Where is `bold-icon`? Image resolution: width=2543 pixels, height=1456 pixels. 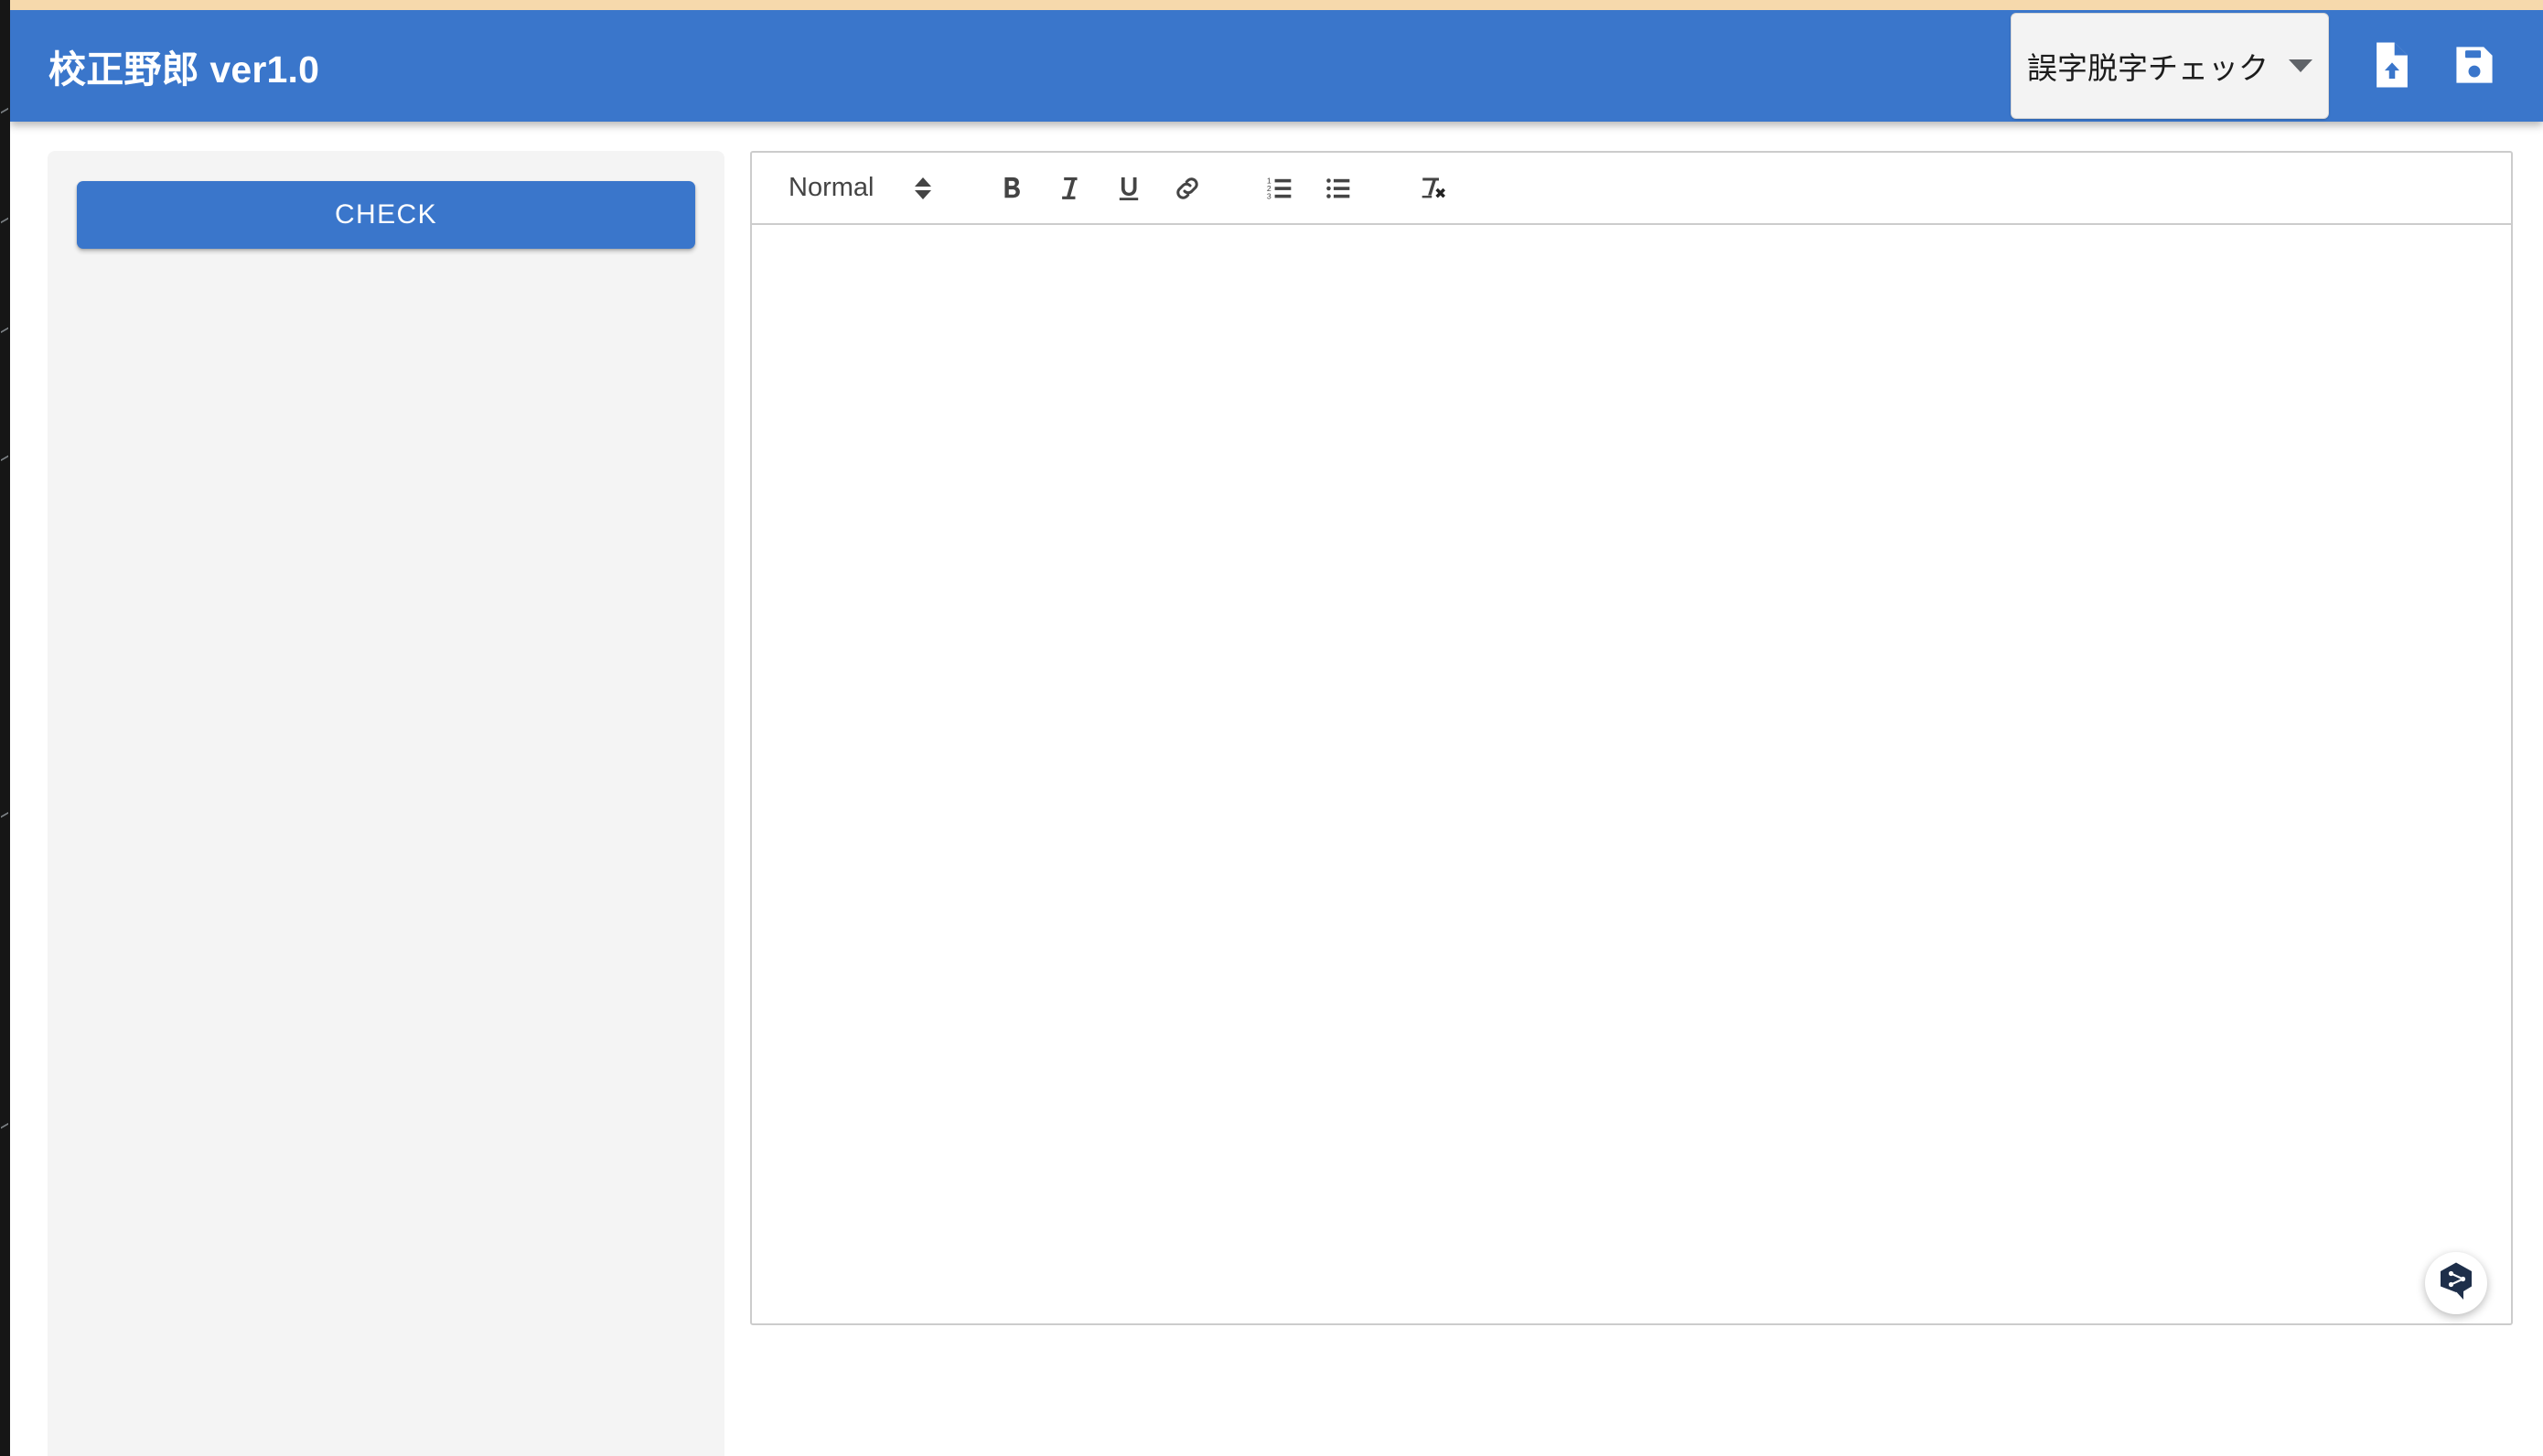
bold-icon is located at coordinates (1011, 188).